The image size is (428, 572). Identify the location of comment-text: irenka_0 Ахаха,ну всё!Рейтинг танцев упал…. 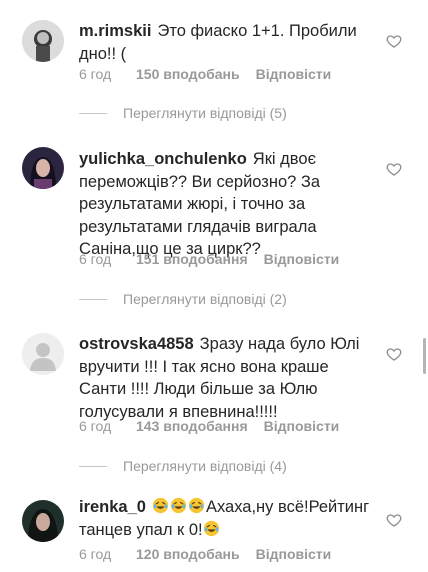
(225, 518).